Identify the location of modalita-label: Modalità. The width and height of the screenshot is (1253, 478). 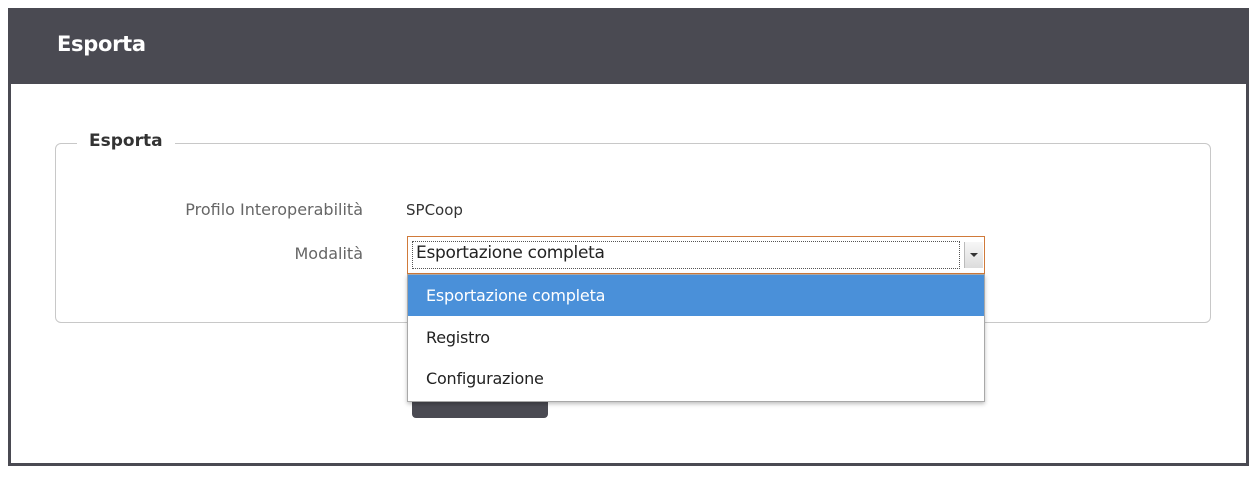
(328, 253).